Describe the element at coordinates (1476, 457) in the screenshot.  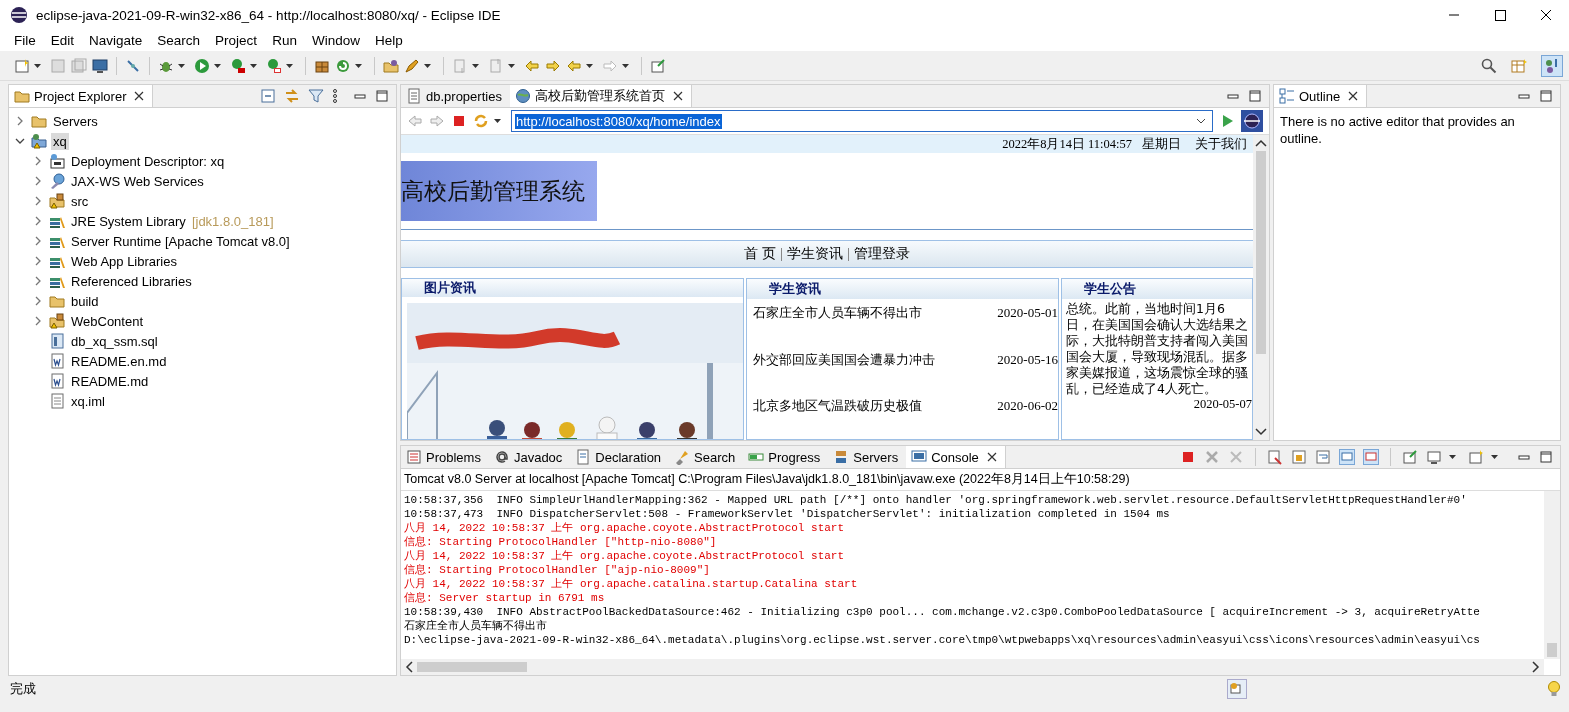
I see `new-console-icon` at that location.